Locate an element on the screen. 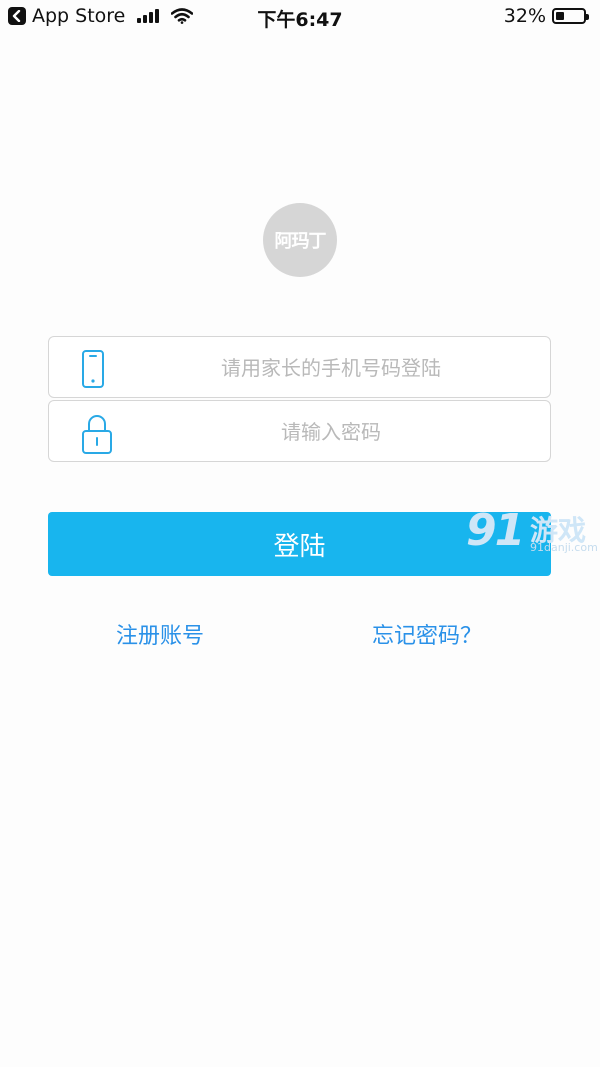 This screenshot has width=600, height=1067. phone-input is located at coordinates (331, 368).